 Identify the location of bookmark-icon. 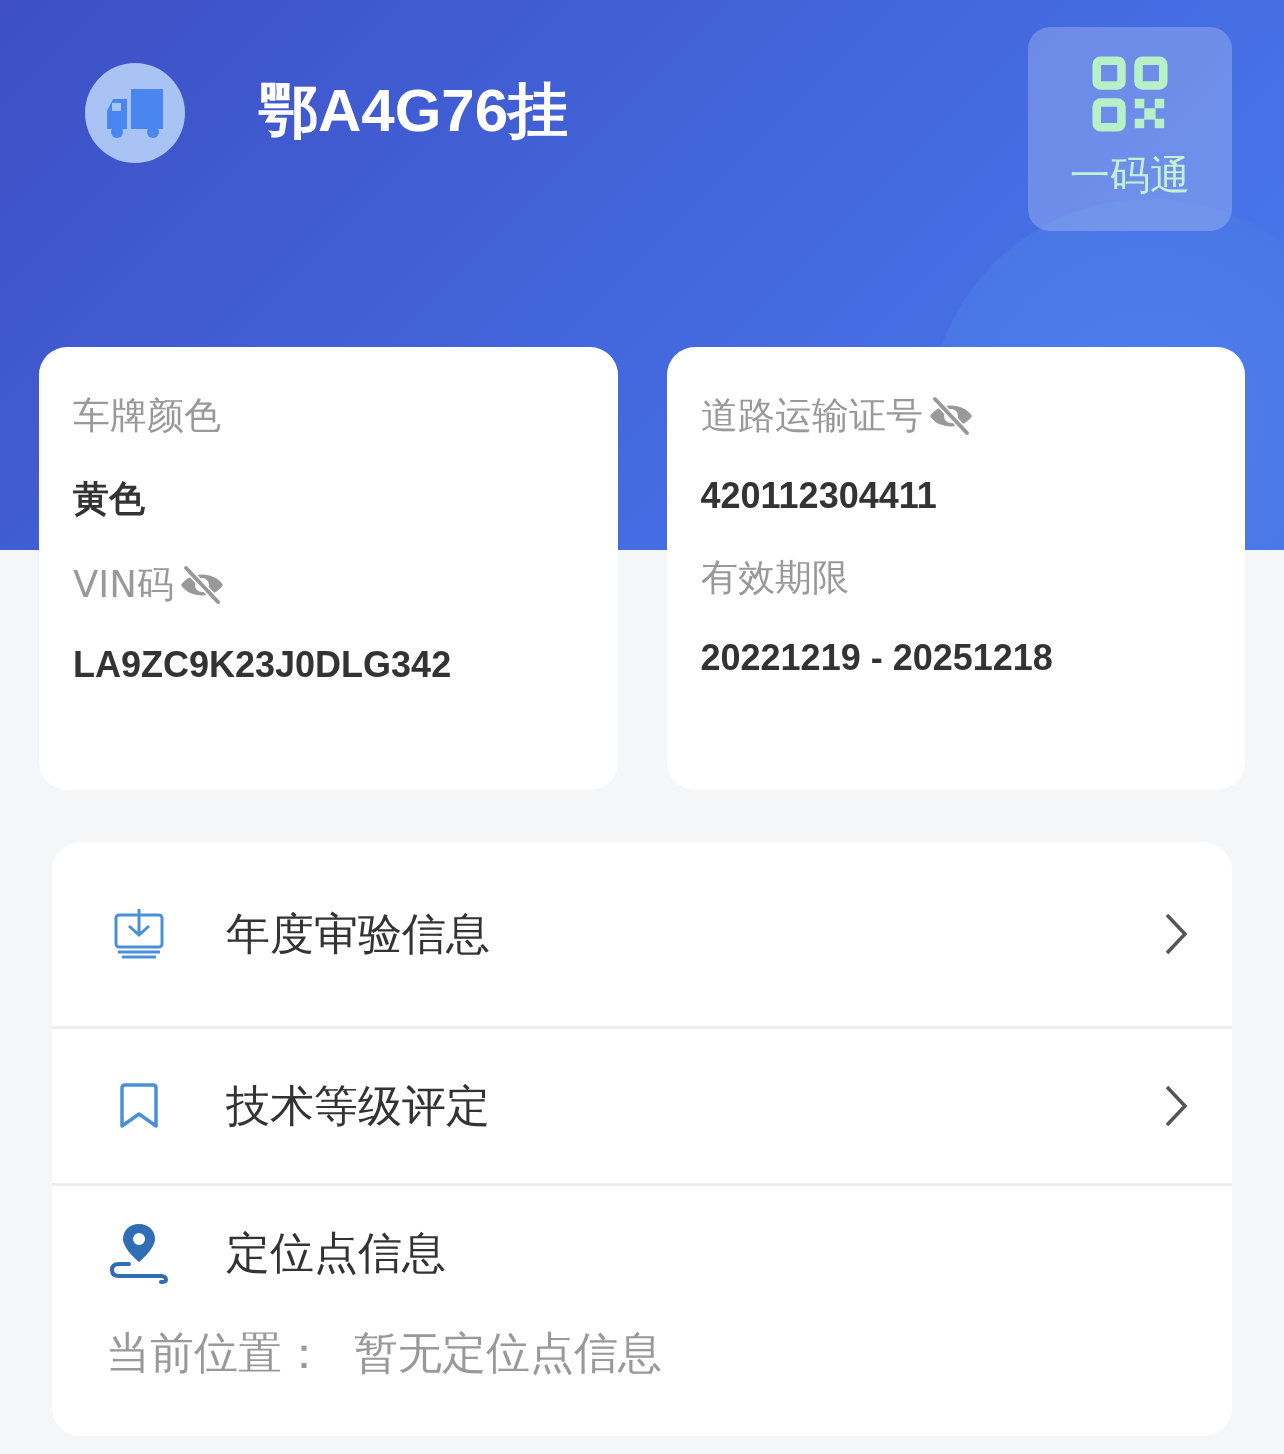
(139, 1106).